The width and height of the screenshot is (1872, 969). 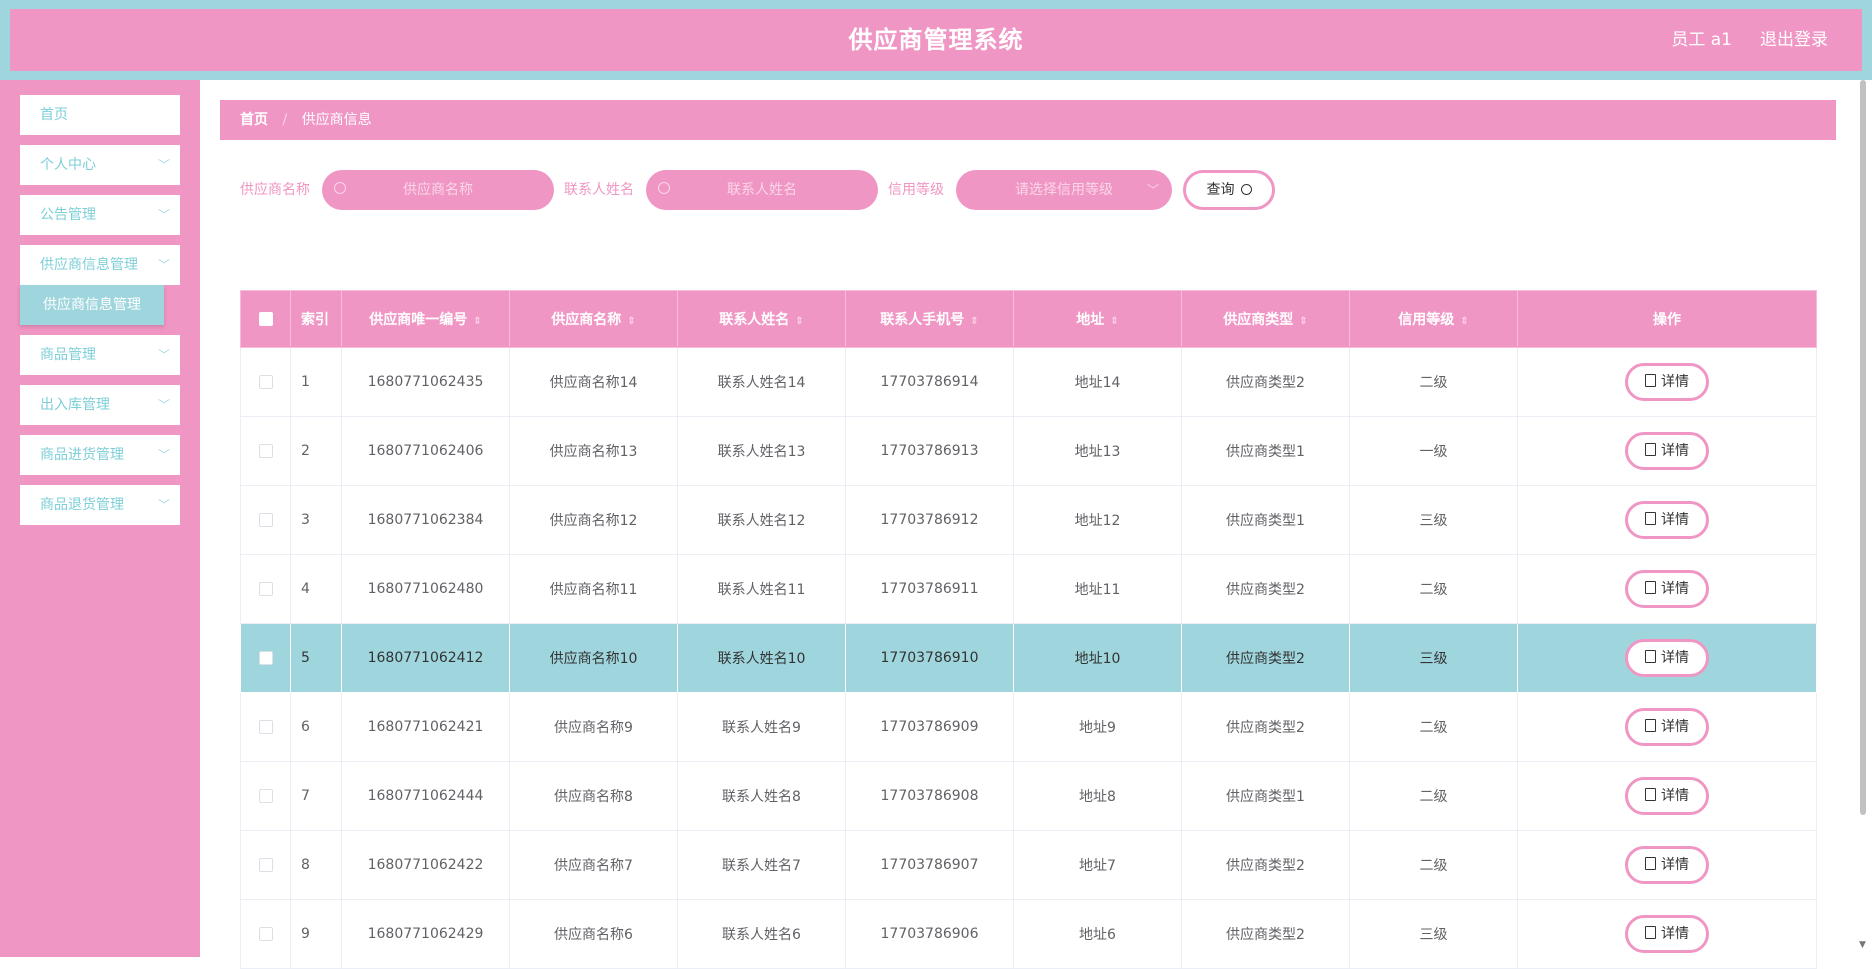 What do you see at coordinates (1650, 725) in the screenshot?
I see `document-icon` at bounding box center [1650, 725].